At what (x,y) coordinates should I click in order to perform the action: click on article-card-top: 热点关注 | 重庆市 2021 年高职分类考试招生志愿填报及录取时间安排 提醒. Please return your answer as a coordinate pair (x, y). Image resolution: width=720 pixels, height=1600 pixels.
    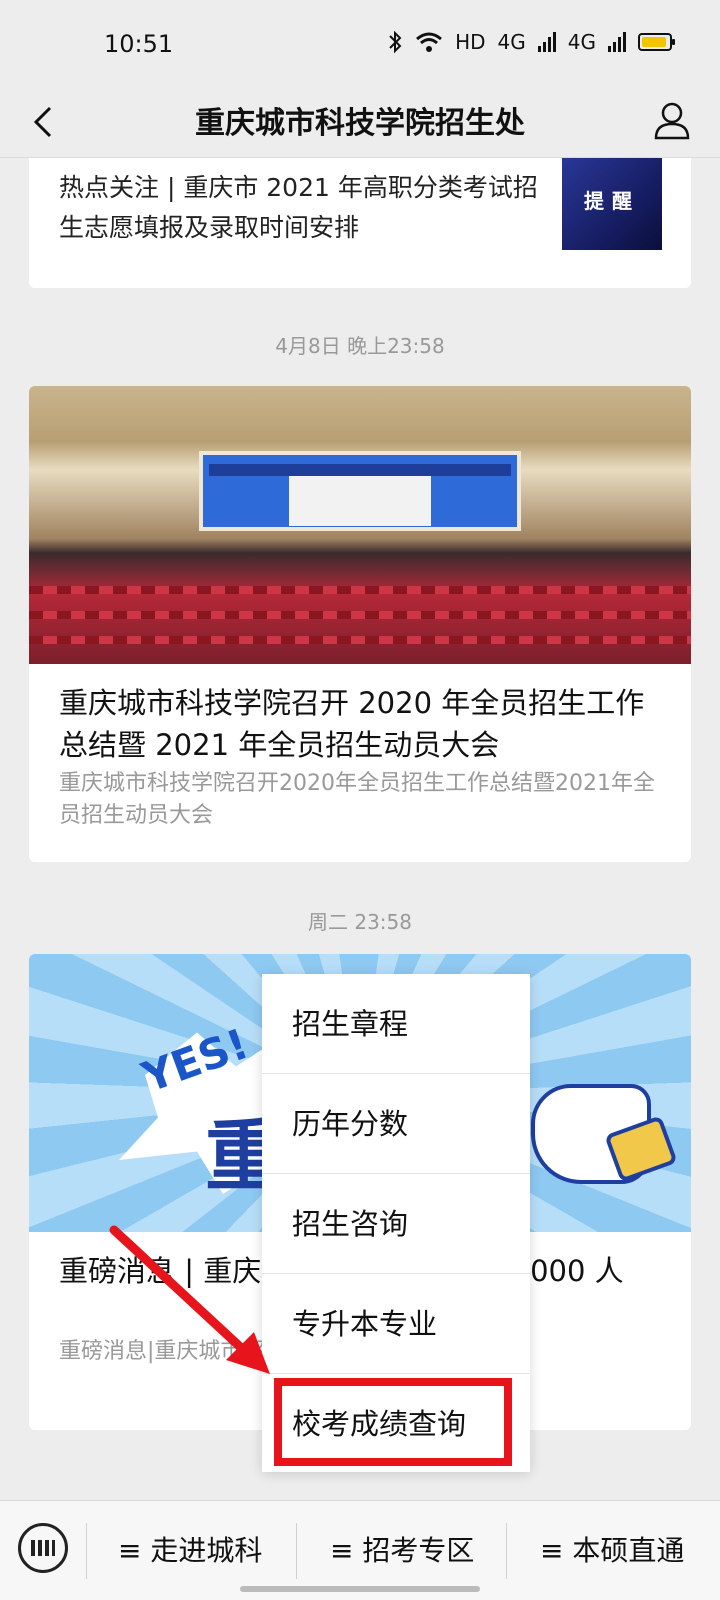
    Looking at the image, I should click on (360, 223).